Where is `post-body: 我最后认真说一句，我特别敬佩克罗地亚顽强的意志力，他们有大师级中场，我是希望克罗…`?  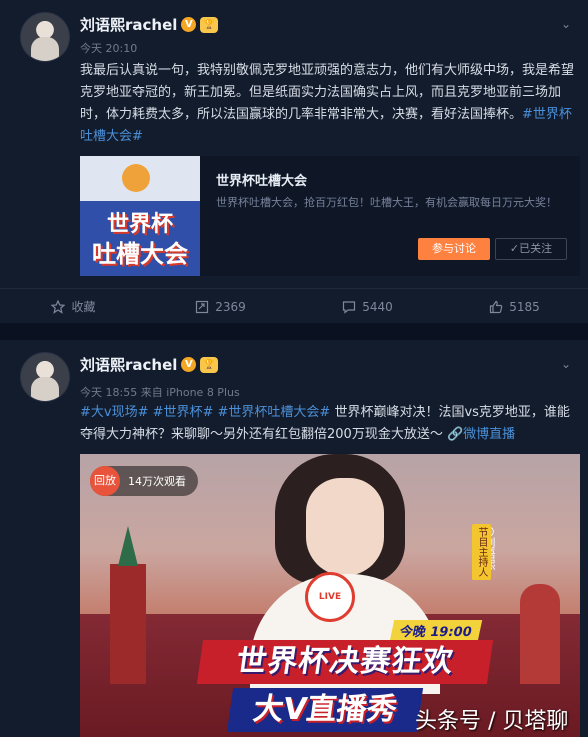
post-body: 我最后认真说一句，我特别敬佩克罗地亚顽强的意志力，他们有大师级中场，我是希望克罗… is located at coordinates (327, 92).